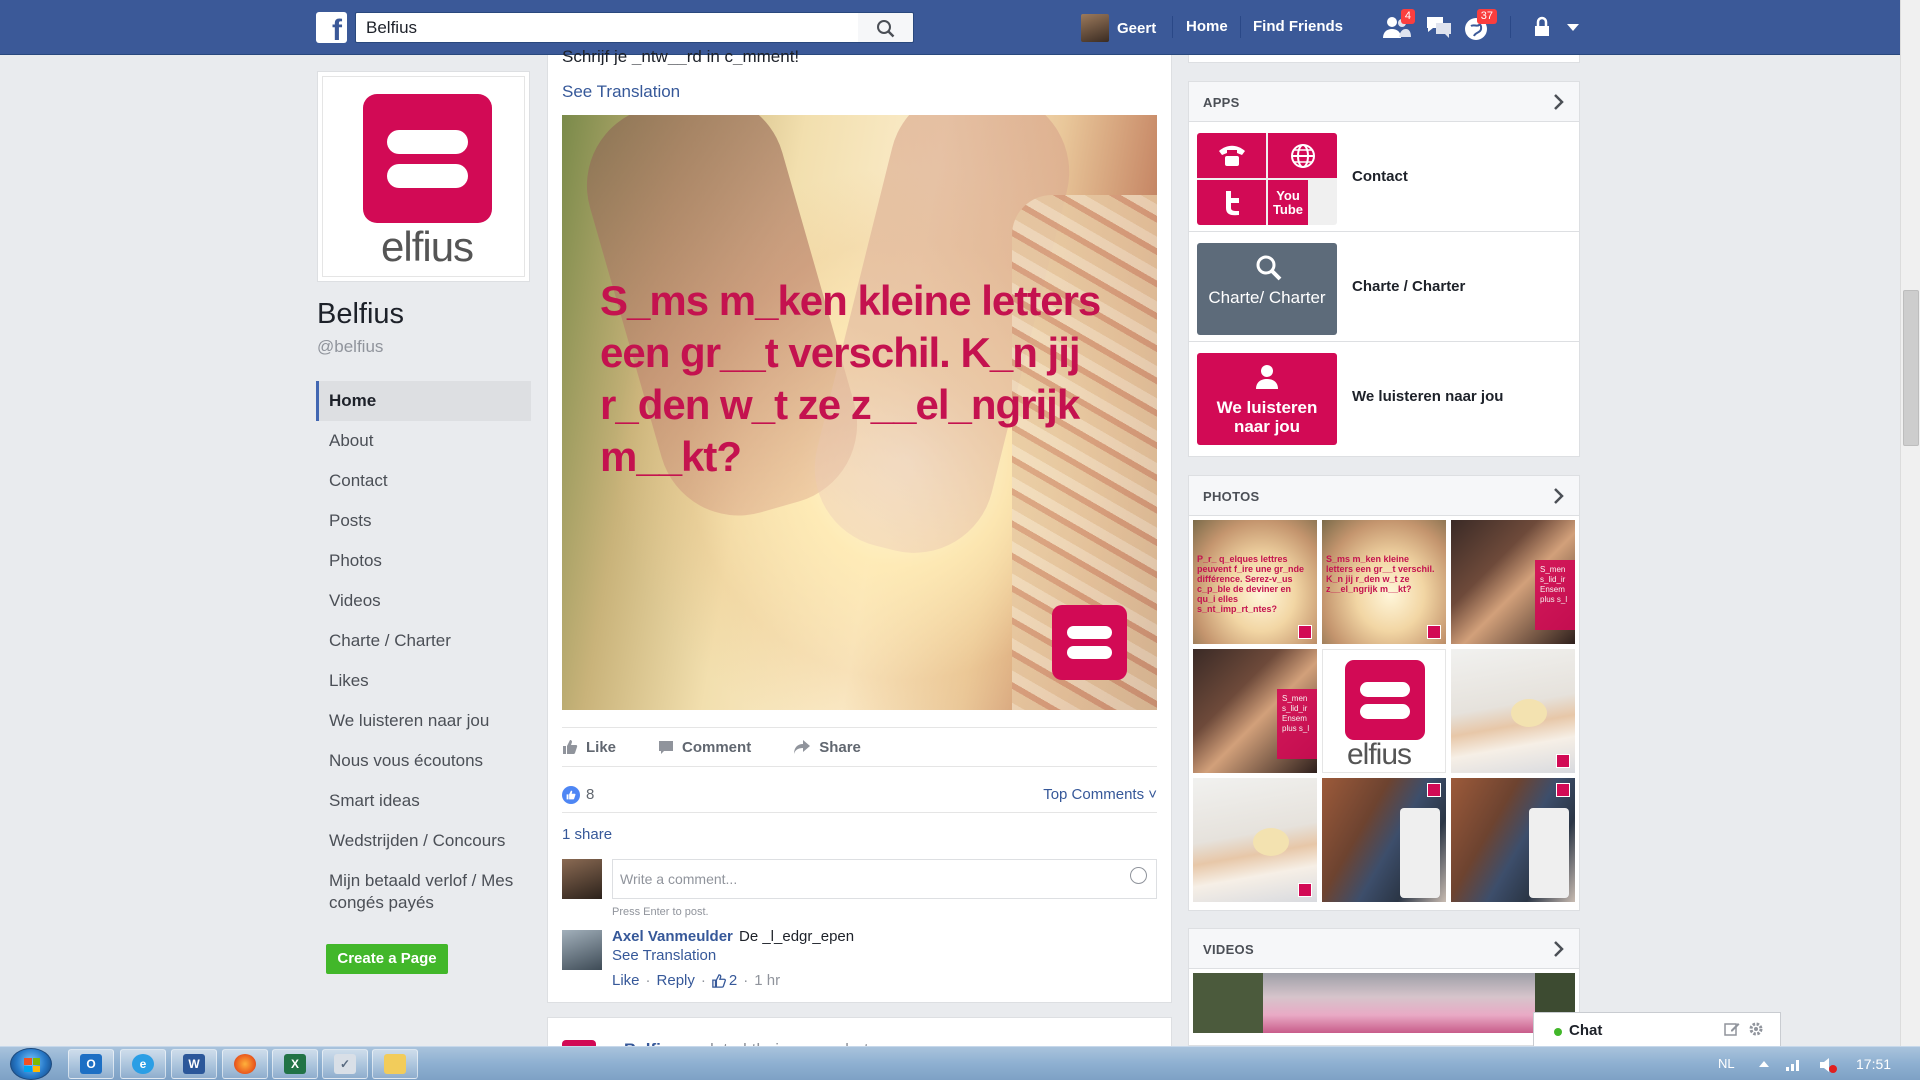 This screenshot has width=1920, height=1080. I want to click on taskbar-excel-button: X, so click(295, 1064).